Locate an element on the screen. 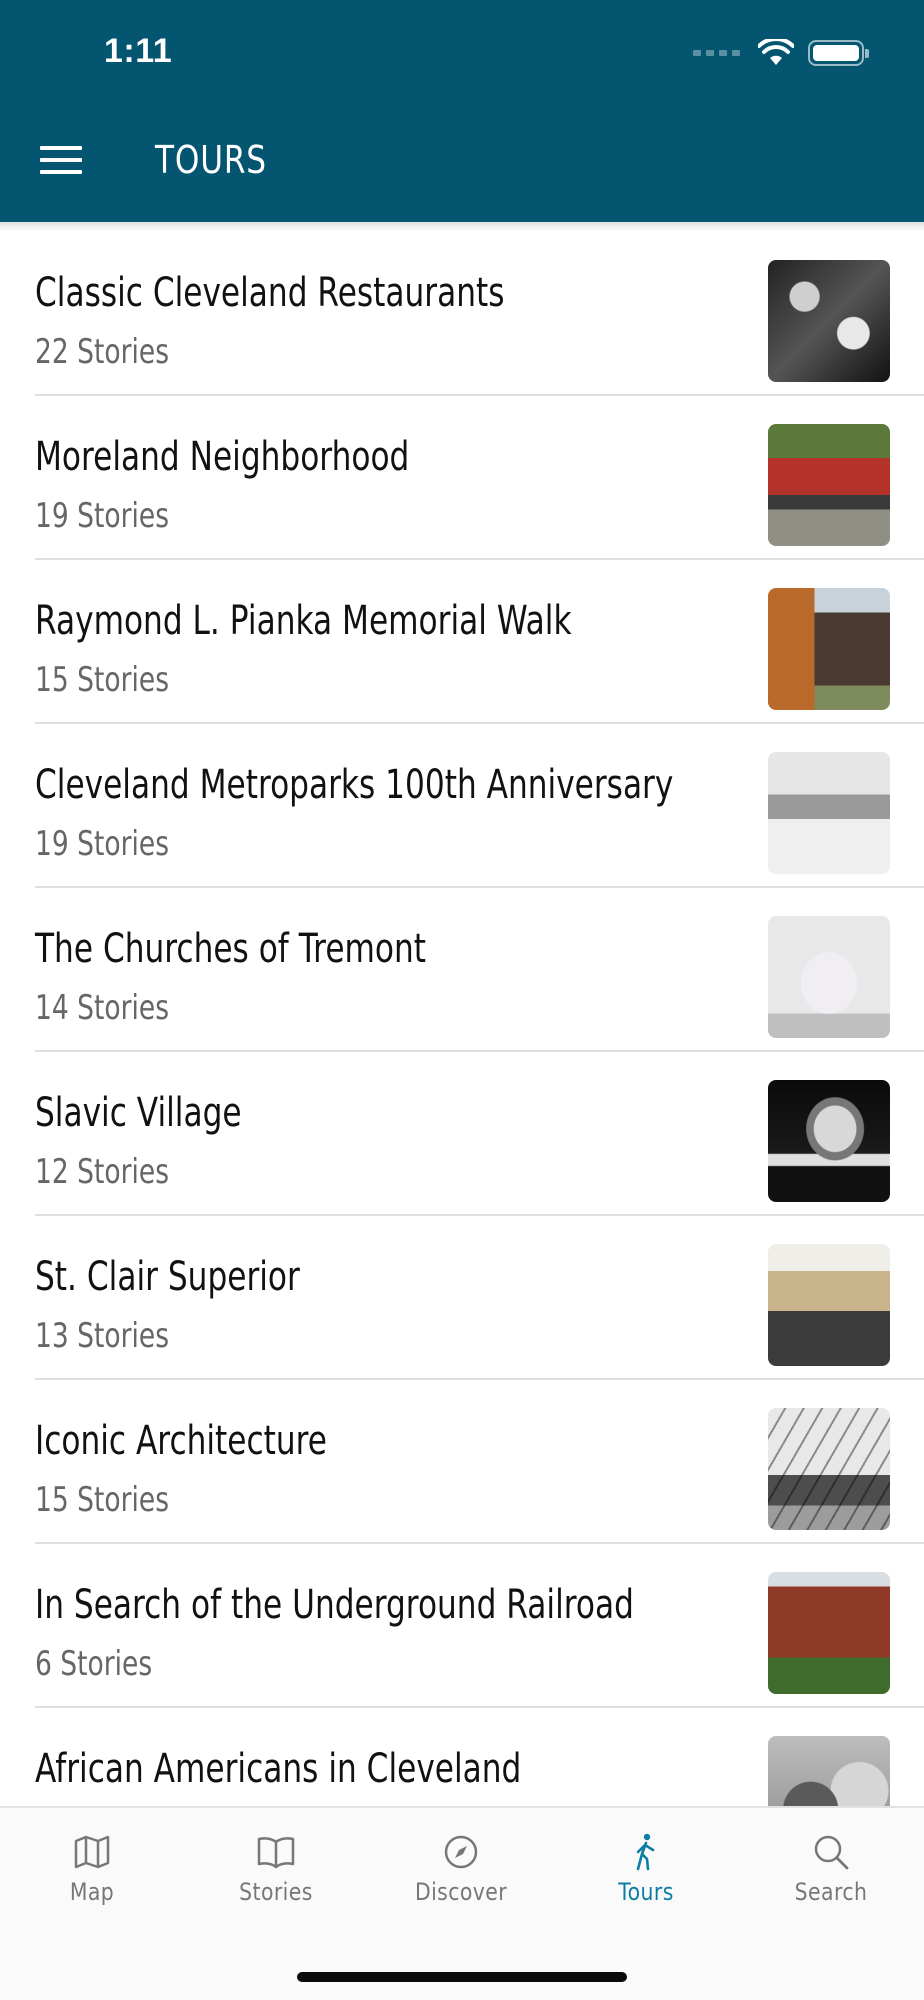 This screenshot has width=924, height=2000. tab-discover: Discover is located at coordinates (461, 1869).